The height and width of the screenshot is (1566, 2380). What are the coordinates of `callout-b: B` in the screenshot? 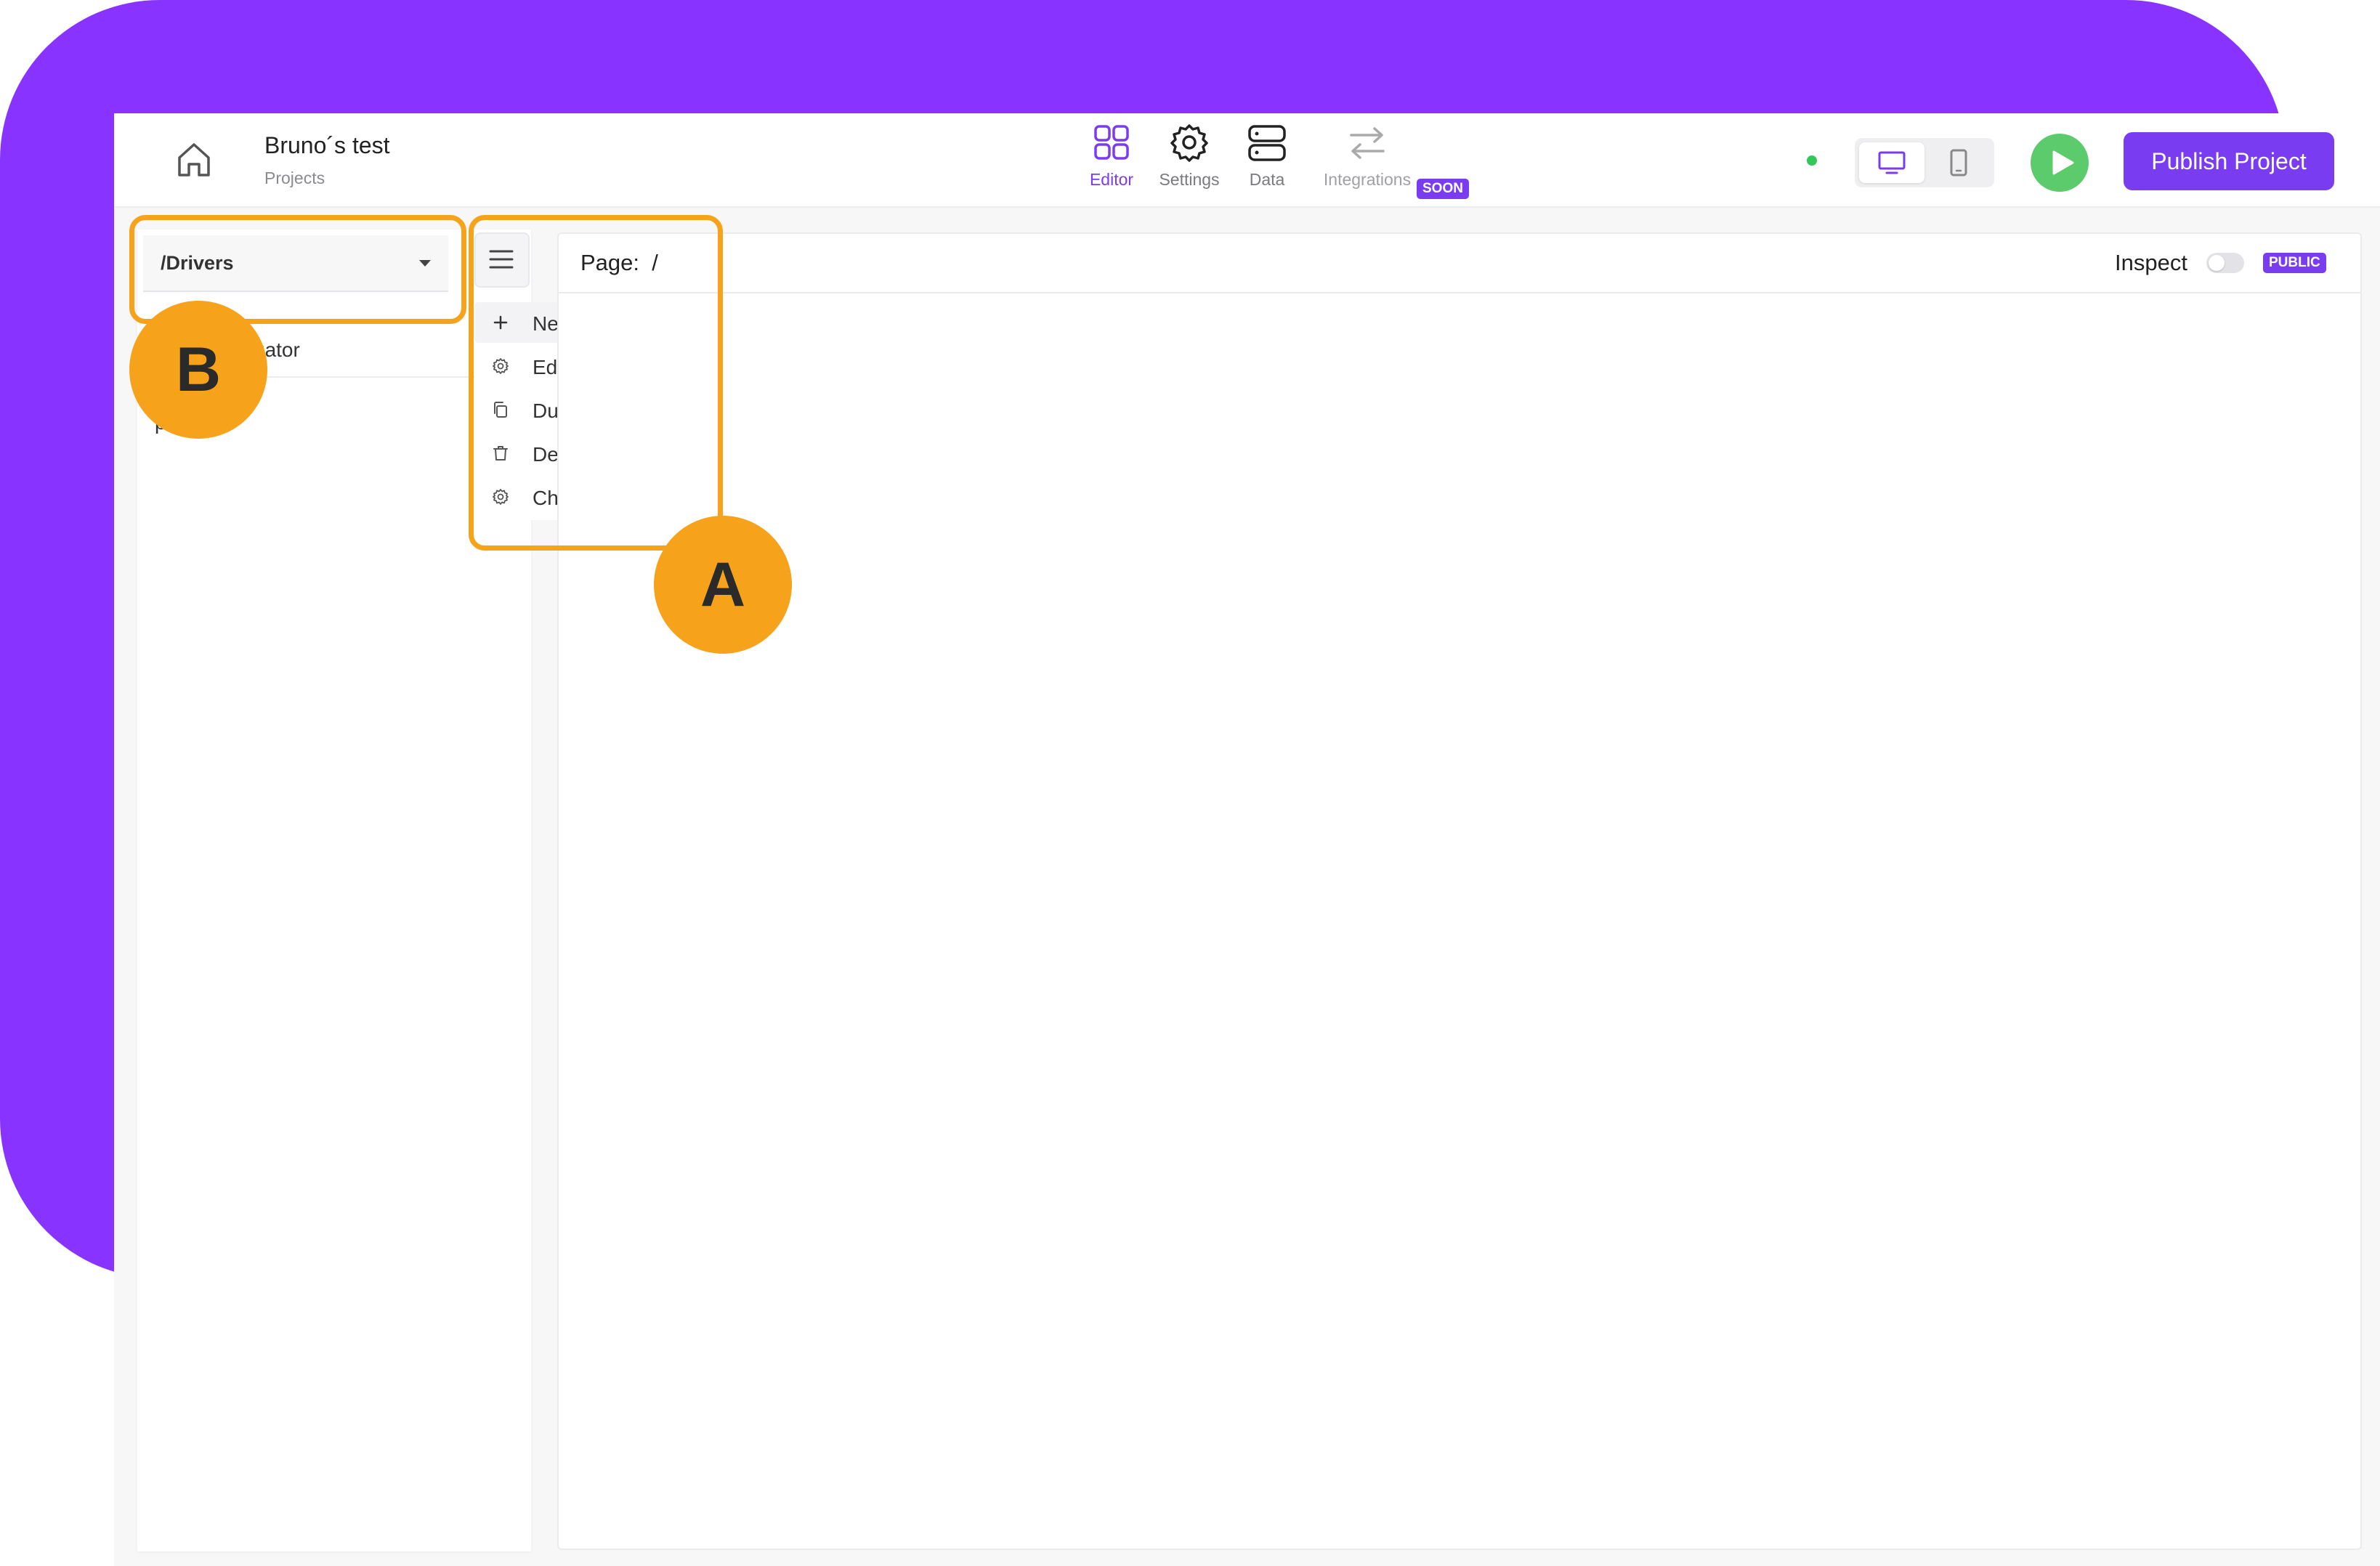 It's located at (198, 370).